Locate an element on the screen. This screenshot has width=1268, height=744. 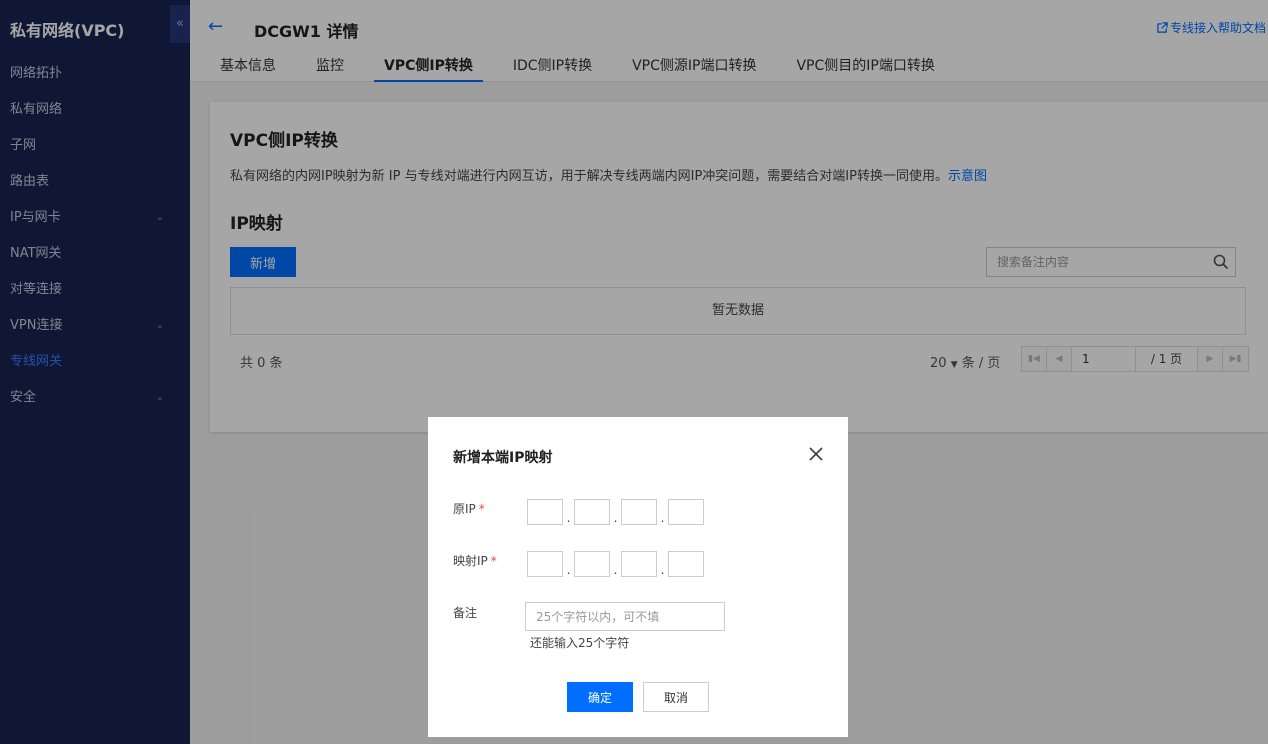
cancel-button: 取消 is located at coordinates (676, 697).